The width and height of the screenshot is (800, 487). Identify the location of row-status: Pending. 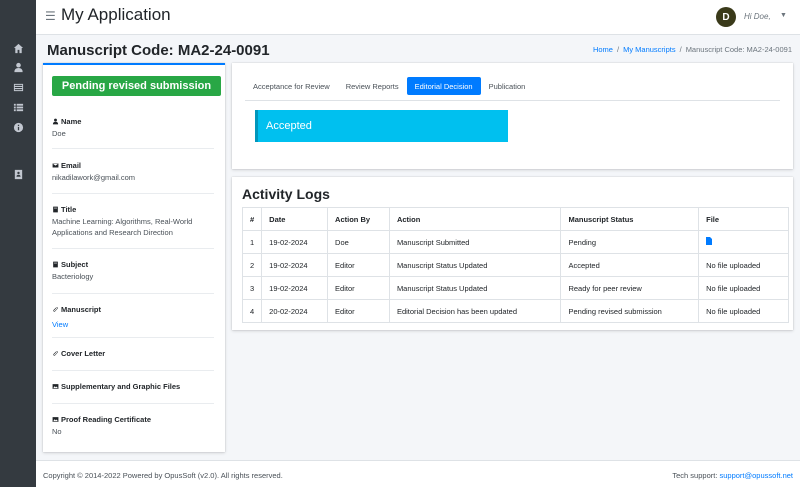
(630, 242).